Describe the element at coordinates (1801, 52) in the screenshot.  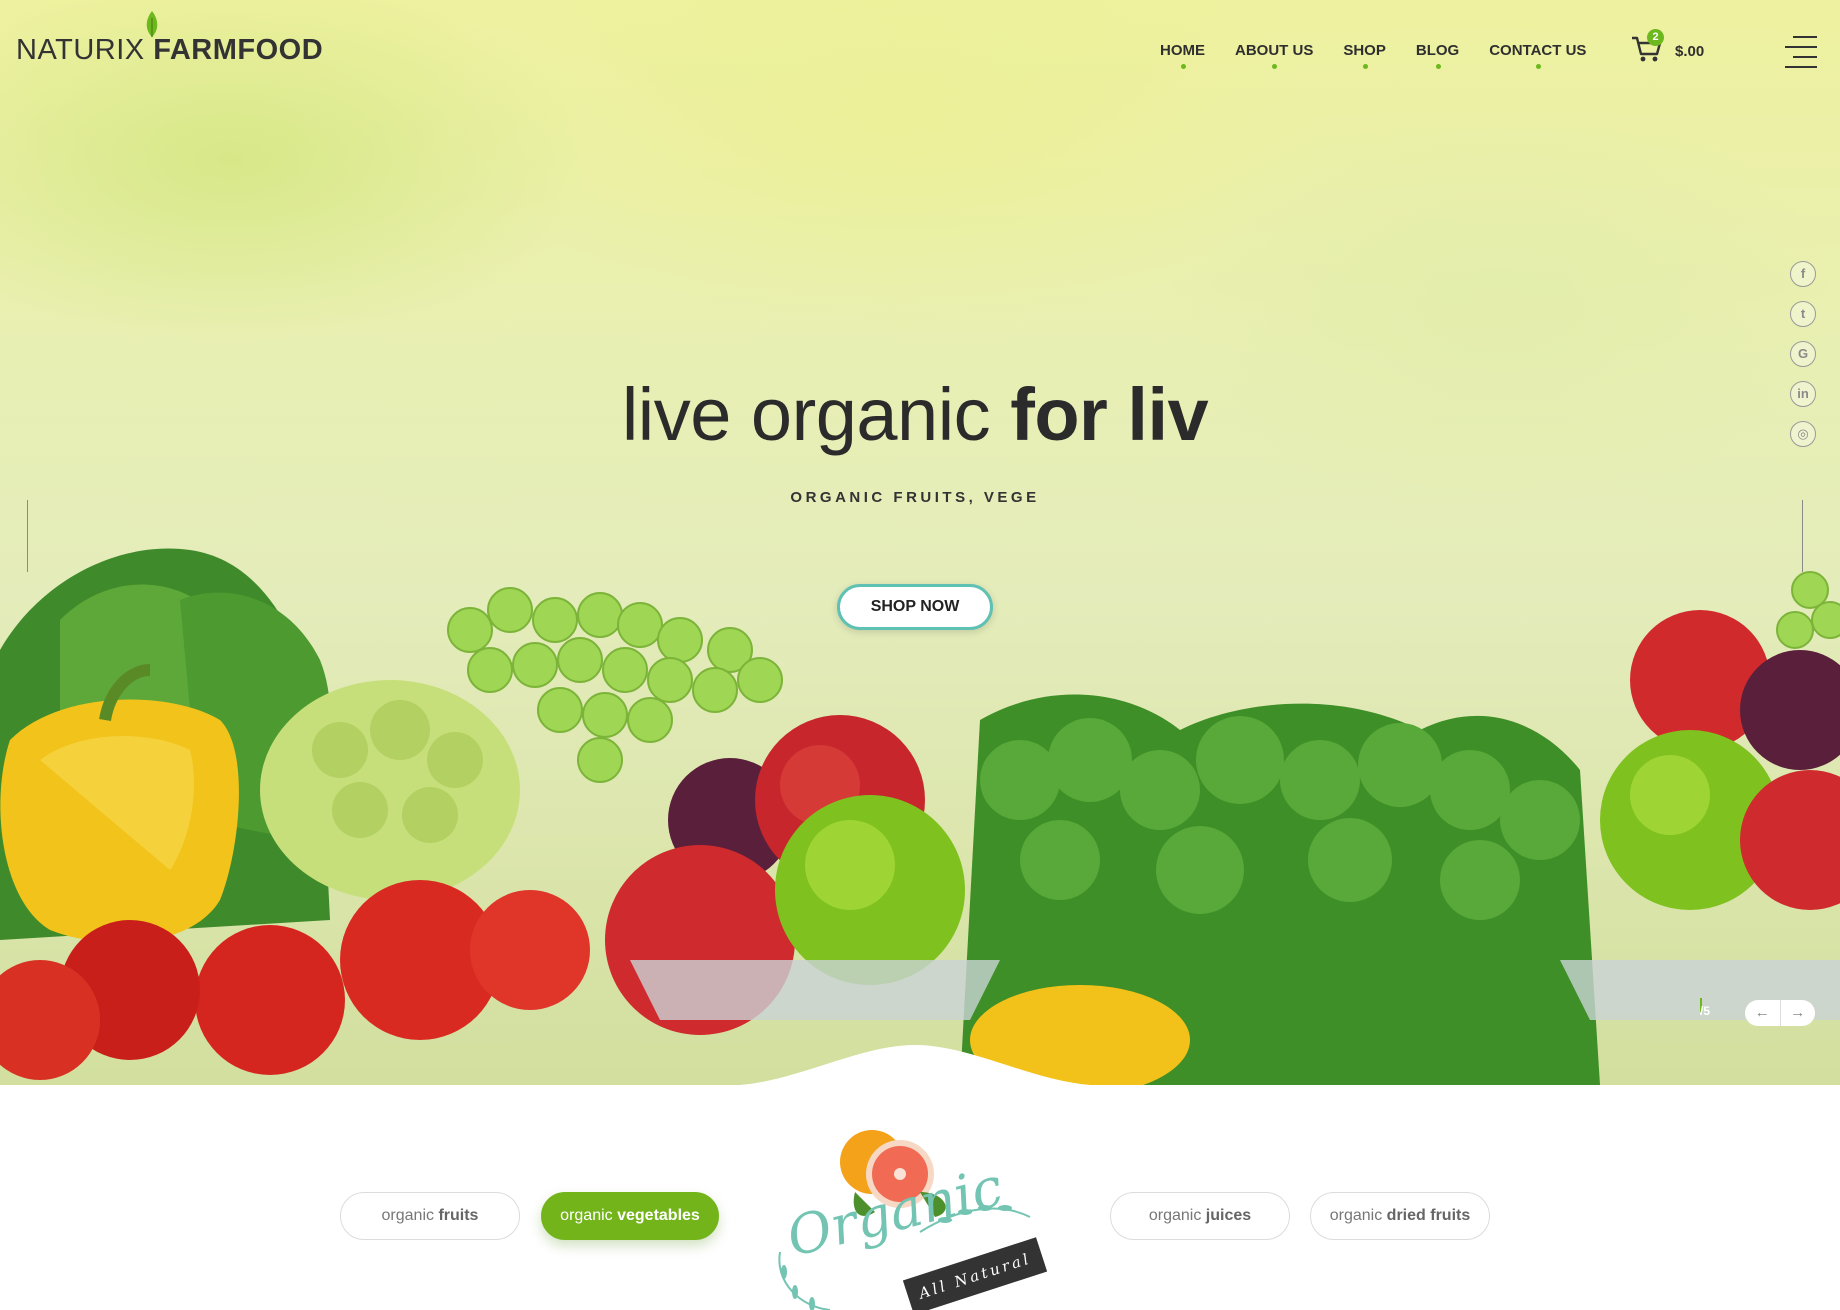
I see `menu-toggle-icon` at that location.